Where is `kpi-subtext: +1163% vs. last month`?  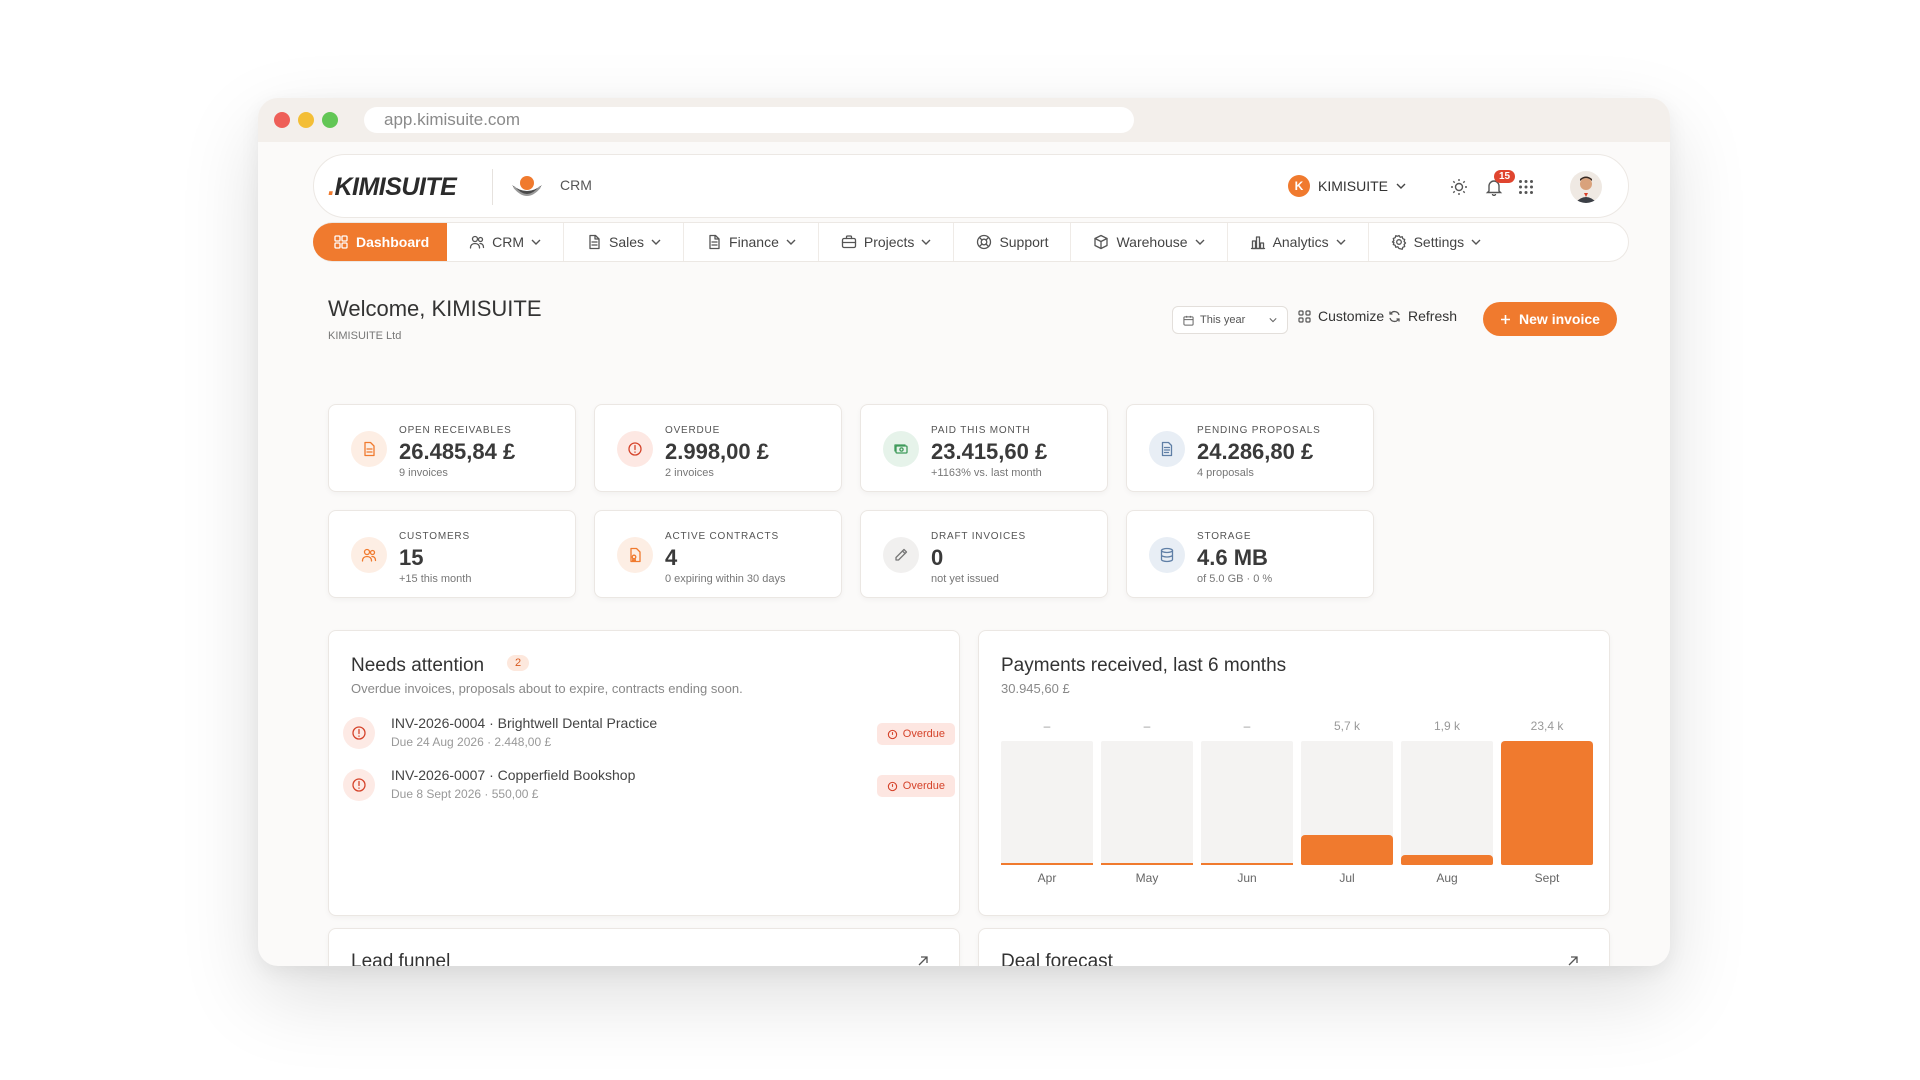
kpi-subtext: +1163% vs. last month is located at coordinates (986, 473).